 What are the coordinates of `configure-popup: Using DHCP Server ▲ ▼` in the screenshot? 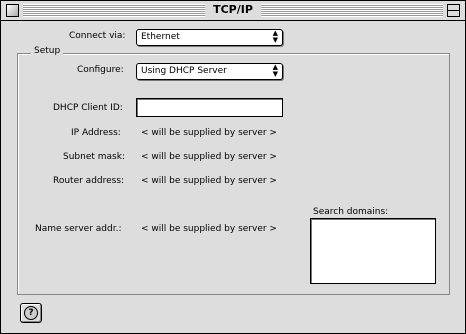 It's located at (209, 71).